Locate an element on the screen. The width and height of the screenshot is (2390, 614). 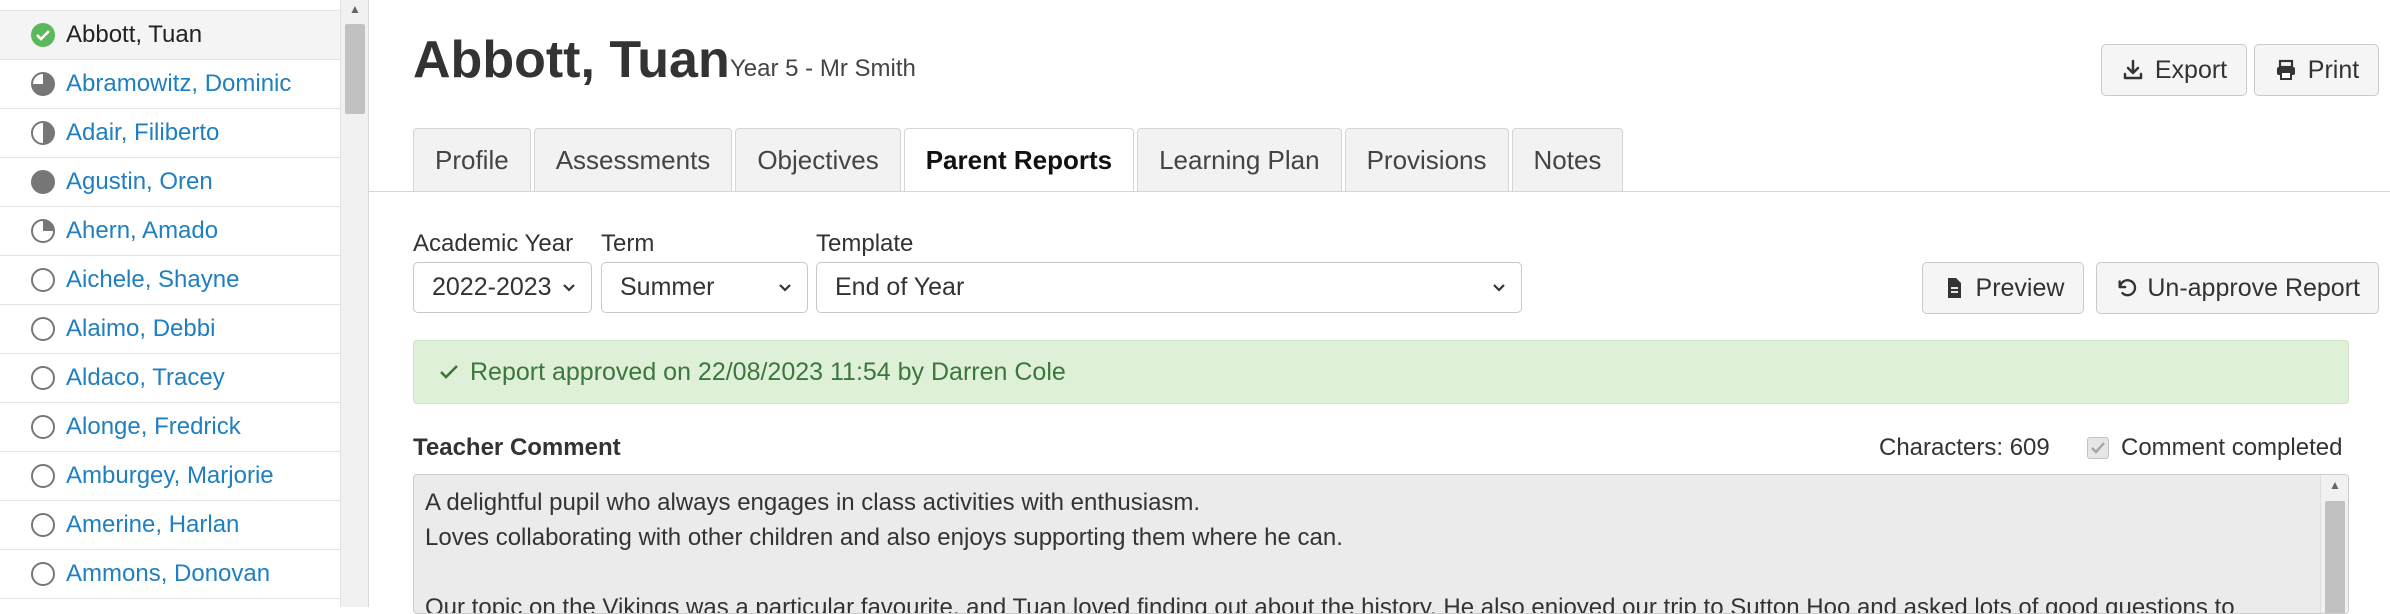
tab-assessments: Assessments is located at coordinates (633, 159).